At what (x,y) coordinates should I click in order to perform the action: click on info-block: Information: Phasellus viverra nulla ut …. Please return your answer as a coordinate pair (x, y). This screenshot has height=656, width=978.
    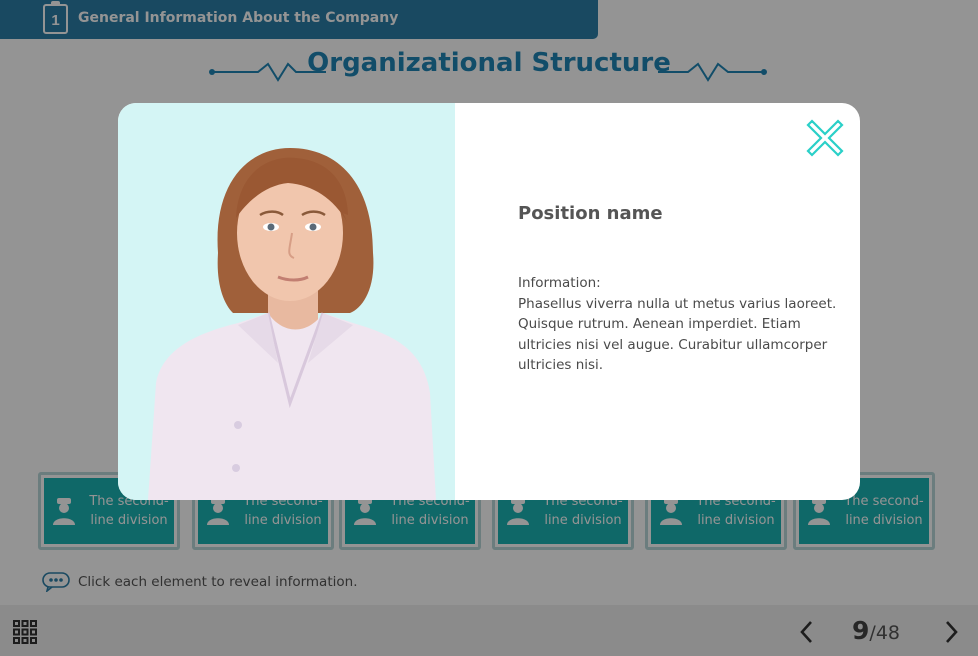
    Looking at the image, I should click on (683, 324).